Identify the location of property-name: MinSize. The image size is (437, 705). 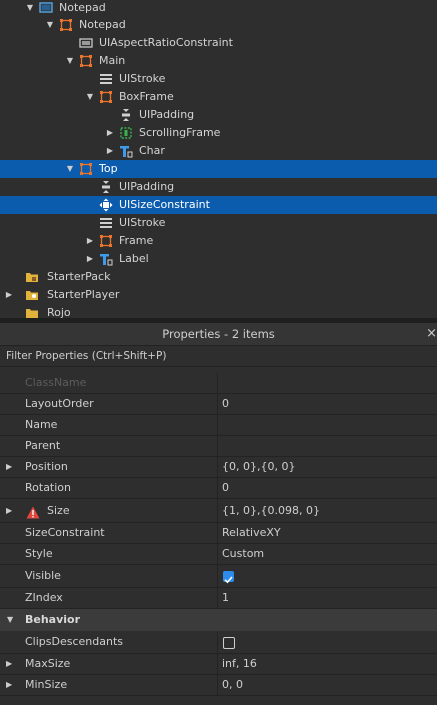
(46, 684).